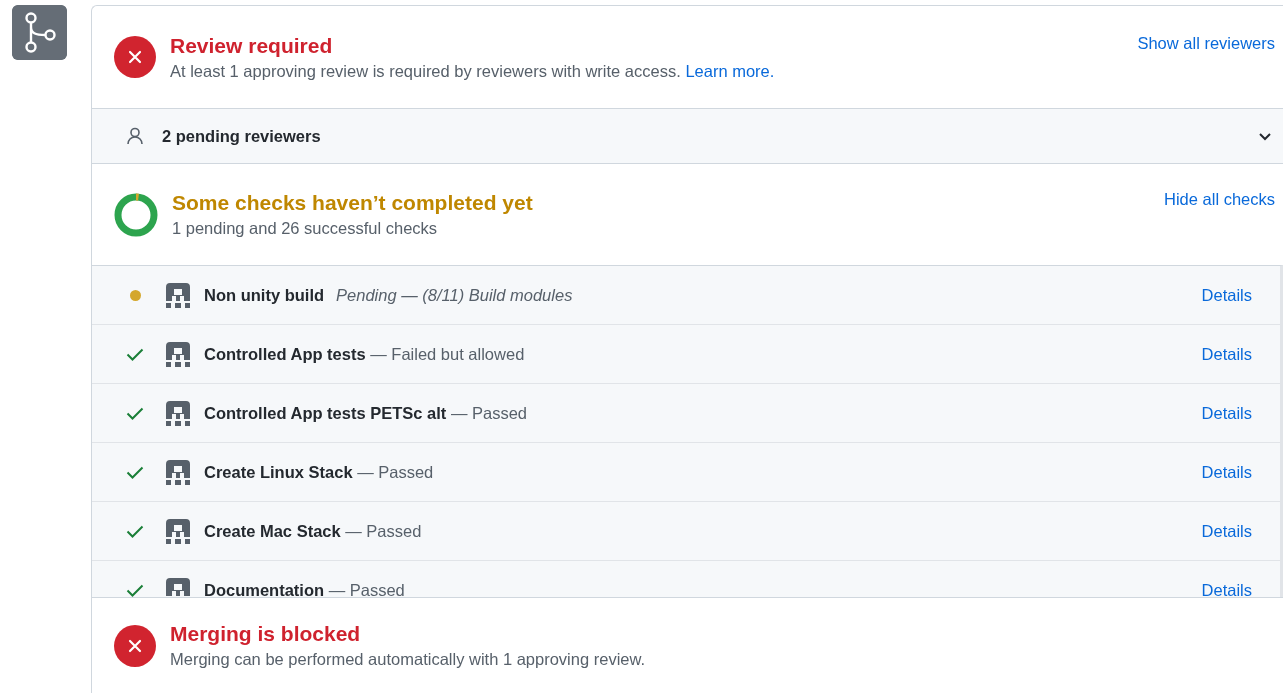  I want to click on progress-ring-icon, so click(136, 214).